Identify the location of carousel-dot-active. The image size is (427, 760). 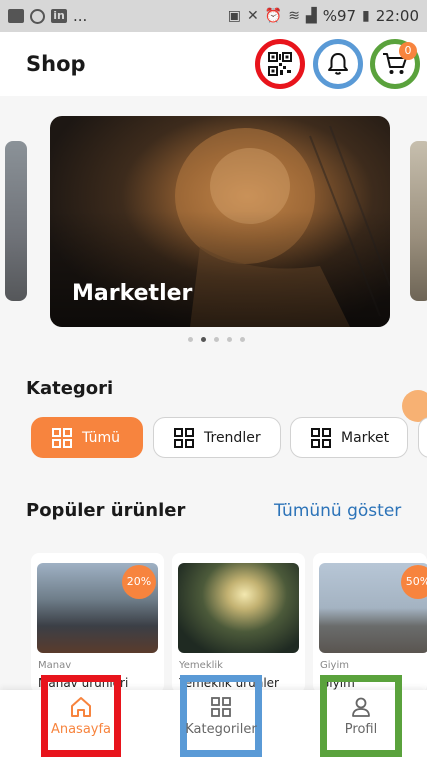
(203, 339).